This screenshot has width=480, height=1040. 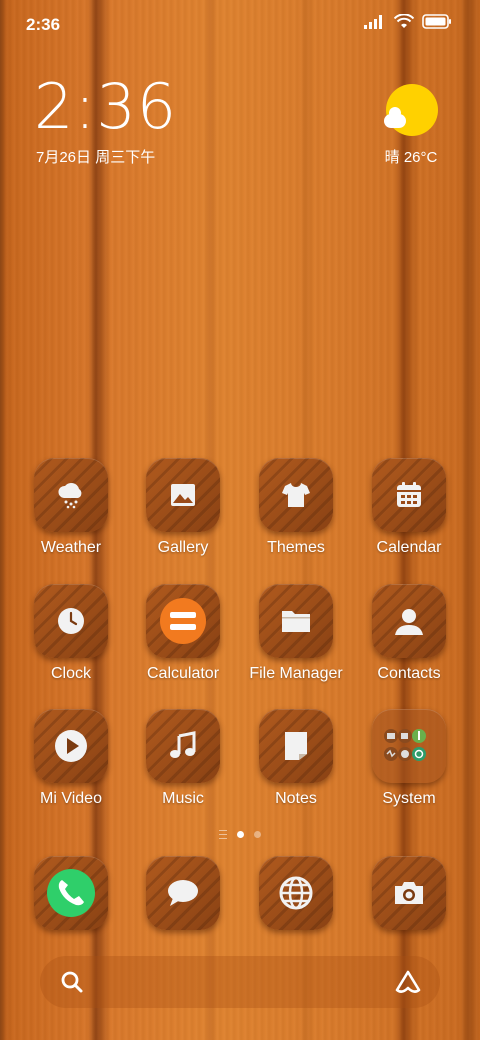 I want to click on messages-icon, so click(x=183, y=893).